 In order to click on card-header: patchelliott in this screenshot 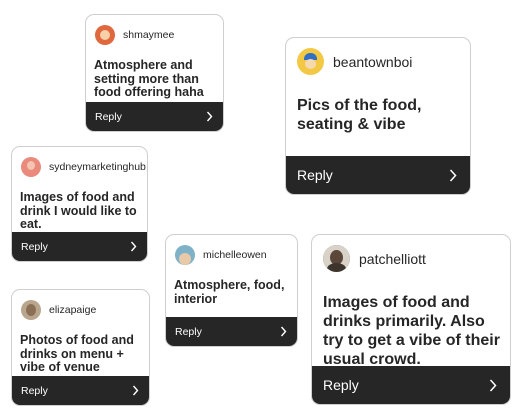, I will do `click(416, 258)`.